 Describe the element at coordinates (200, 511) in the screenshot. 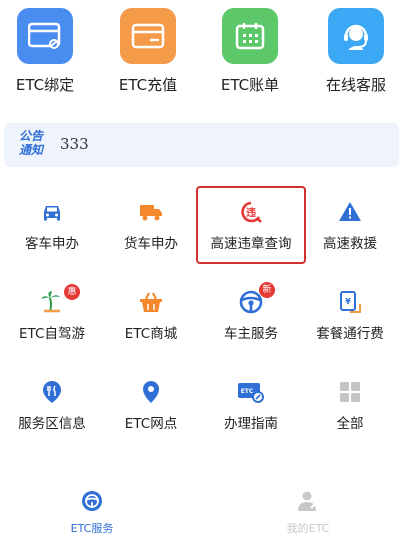

I see `bottom-tab-bar: ETC服务 我的ETC` at that location.